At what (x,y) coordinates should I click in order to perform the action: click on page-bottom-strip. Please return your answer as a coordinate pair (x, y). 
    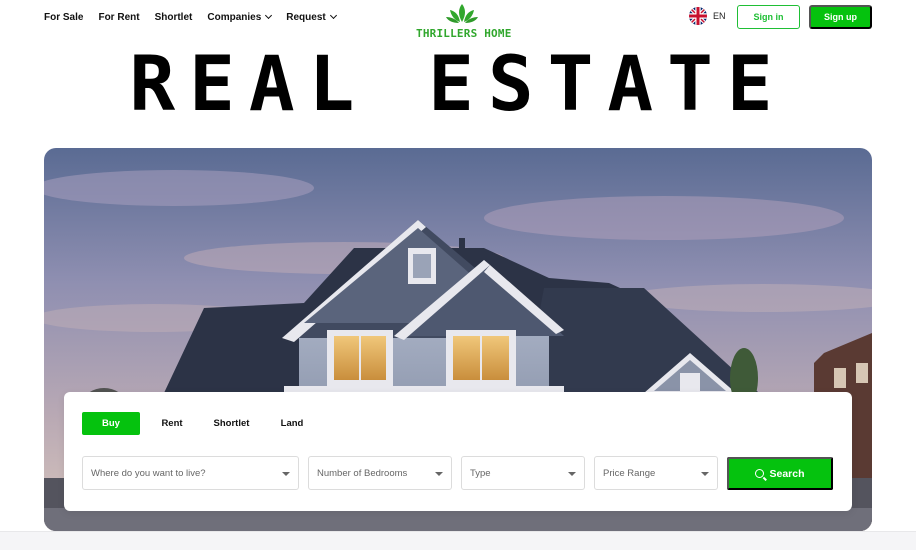
    Looking at the image, I should click on (458, 540).